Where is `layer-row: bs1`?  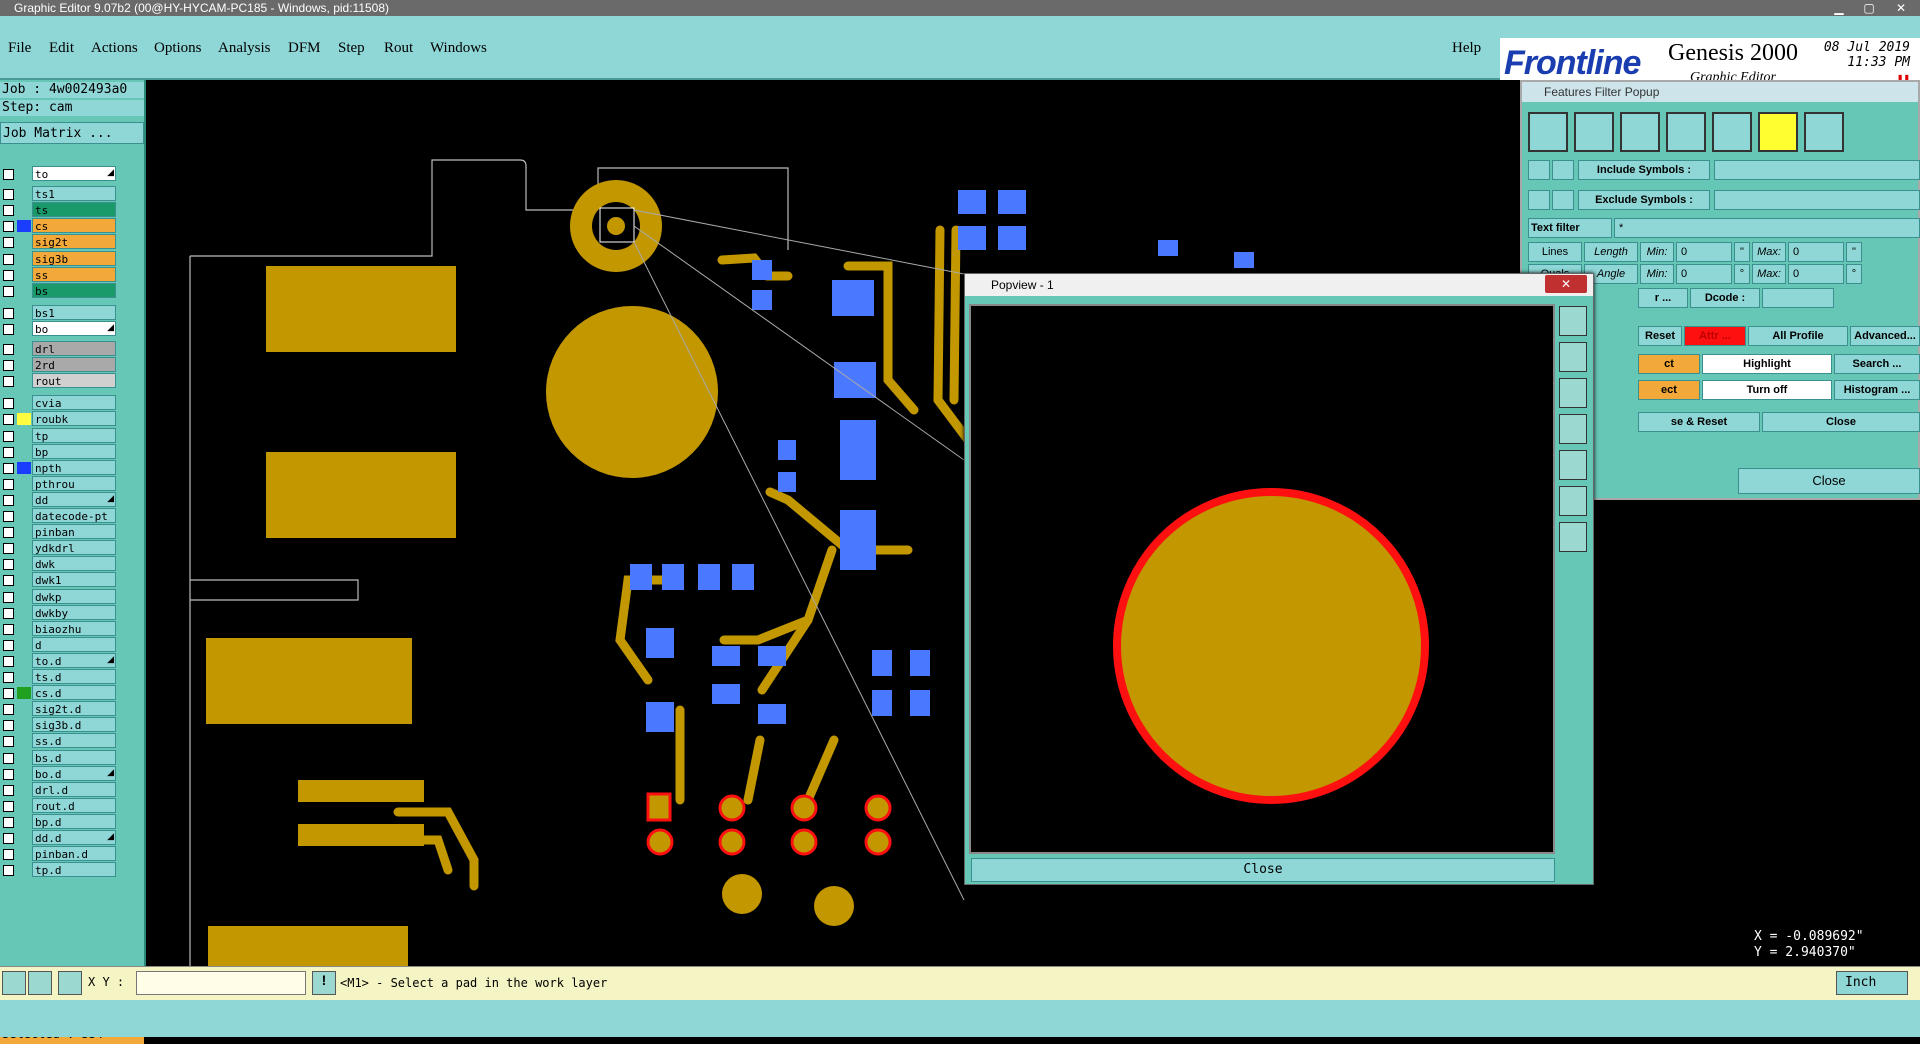 layer-row: bs1 is located at coordinates (59, 312).